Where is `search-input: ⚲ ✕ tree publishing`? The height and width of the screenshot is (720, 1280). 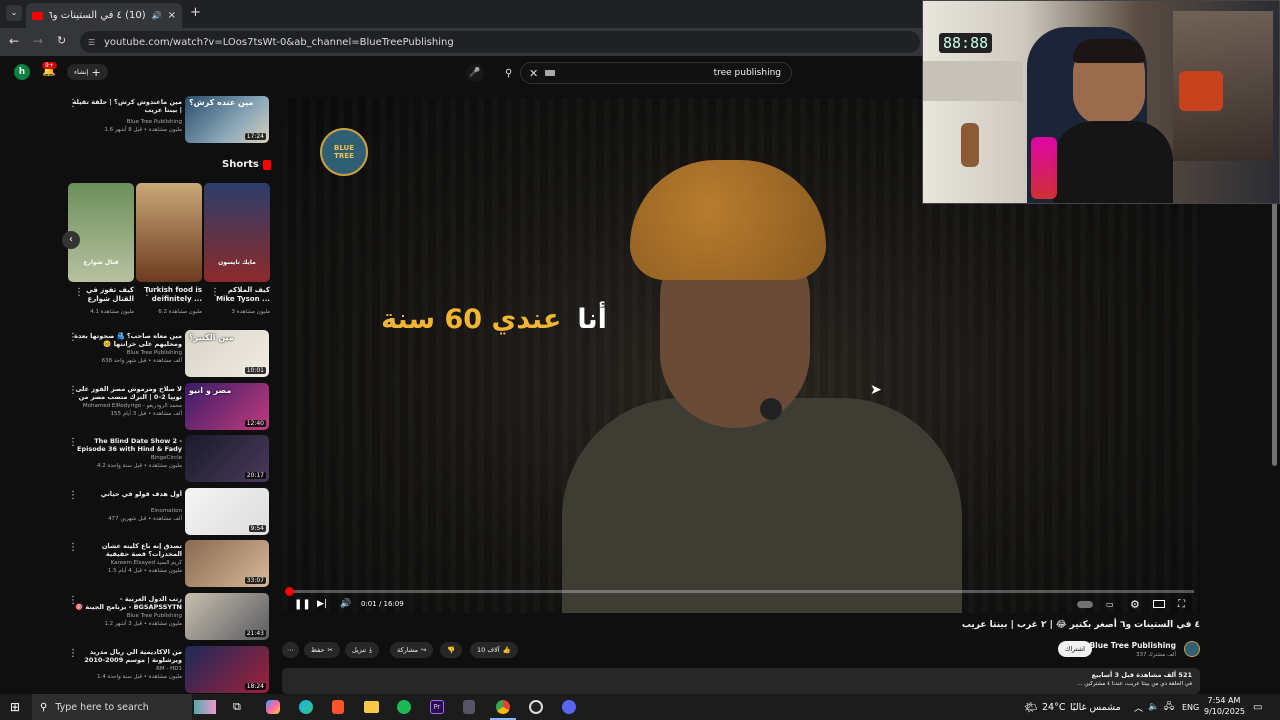
search-input: ⚲ ✕ tree publishing is located at coordinates (648, 73).